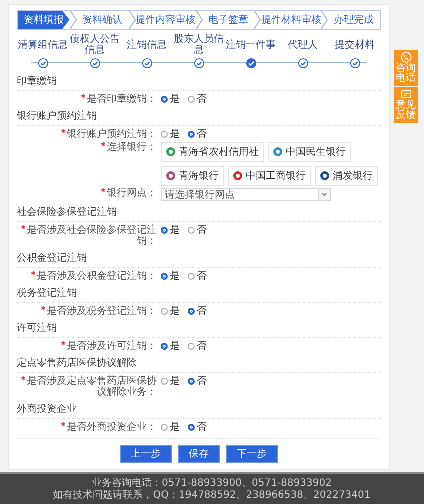 The image size is (424, 504). What do you see at coordinates (199, 212) in the screenshot?
I see `section-title: 社会保险参保登记注销` at bounding box center [199, 212].